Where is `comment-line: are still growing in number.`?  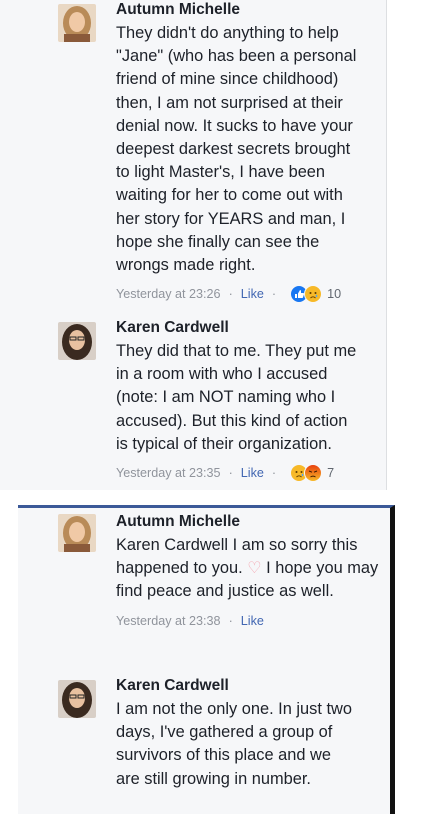 comment-line: are still growing in number. is located at coordinates (213, 778).